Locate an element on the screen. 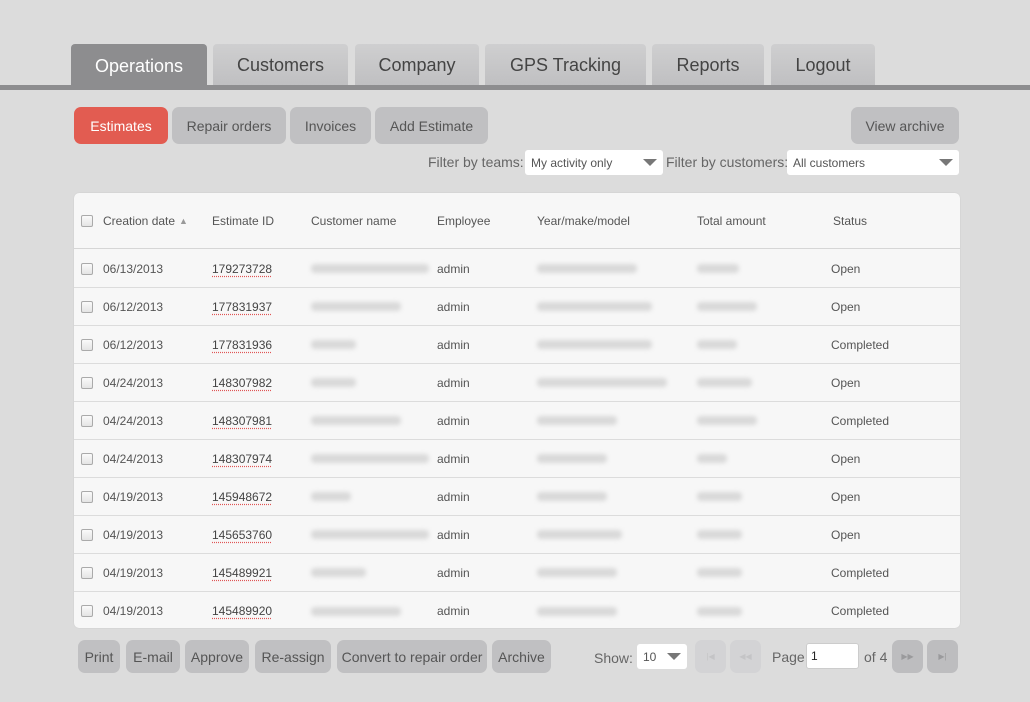 This screenshot has width=1030, height=702. estimate-id-link: 148307982 is located at coordinates (242, 382).